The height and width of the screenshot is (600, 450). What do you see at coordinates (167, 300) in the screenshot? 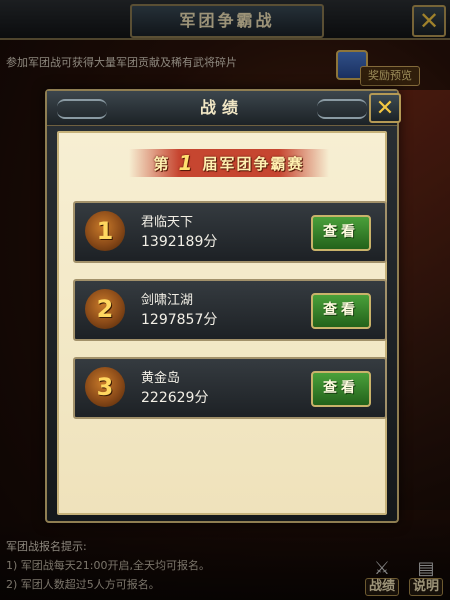
I see `legion-name: 剑啸江湖` at bounding box center [167, 300].